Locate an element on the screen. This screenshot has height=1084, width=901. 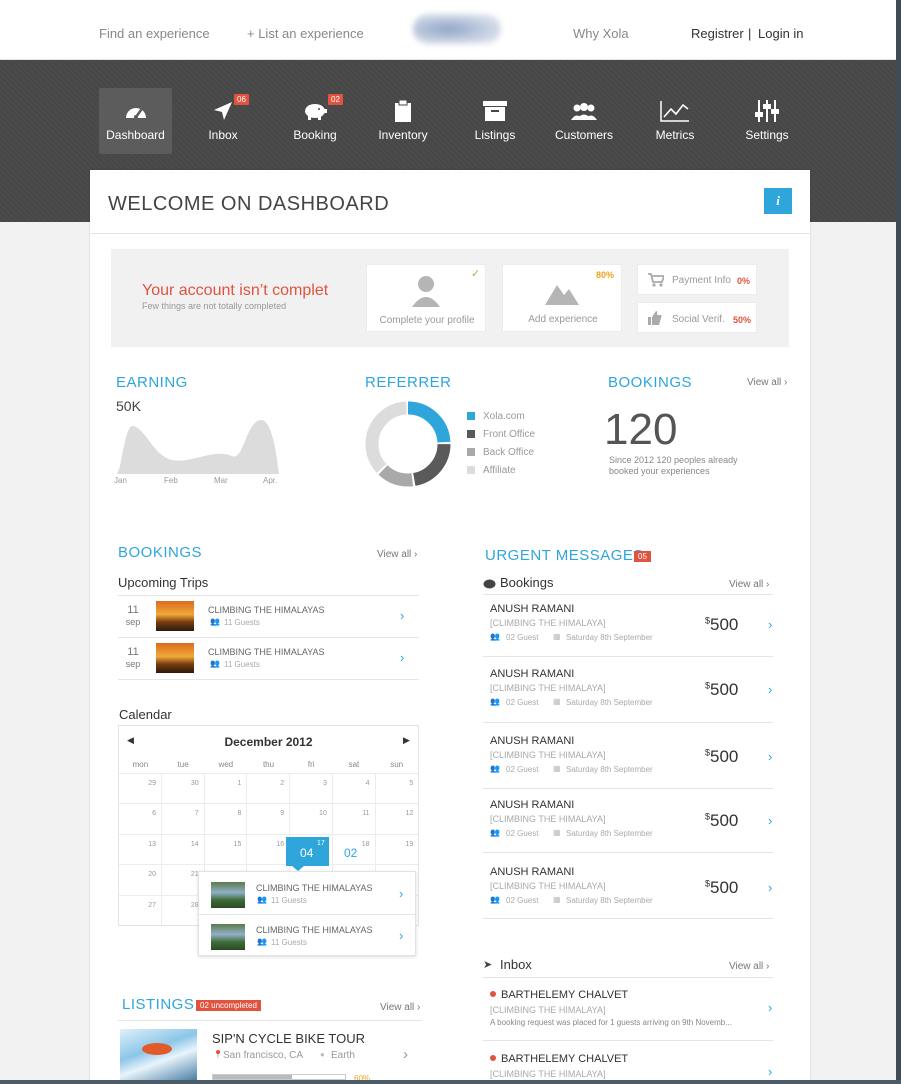
nav-metrics: Metrics is located at coordinates (675, 121).